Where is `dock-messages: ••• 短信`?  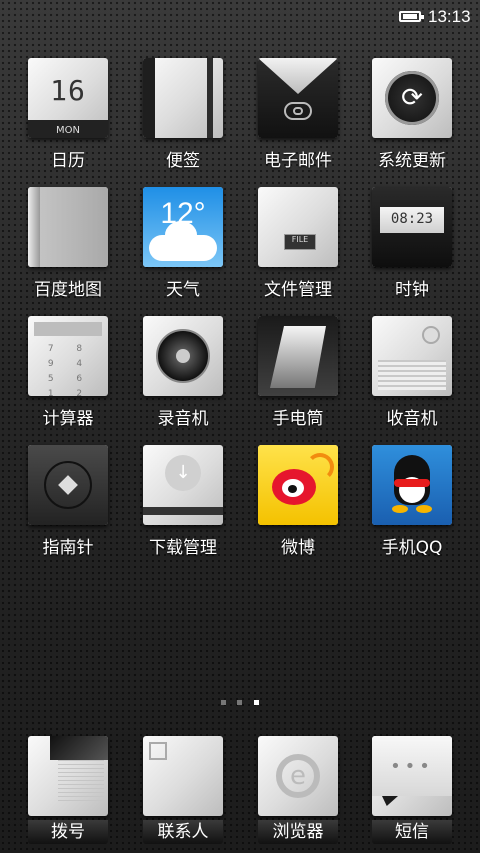 dock-messages: ••• 短信 is located at coordinates (412, 791).